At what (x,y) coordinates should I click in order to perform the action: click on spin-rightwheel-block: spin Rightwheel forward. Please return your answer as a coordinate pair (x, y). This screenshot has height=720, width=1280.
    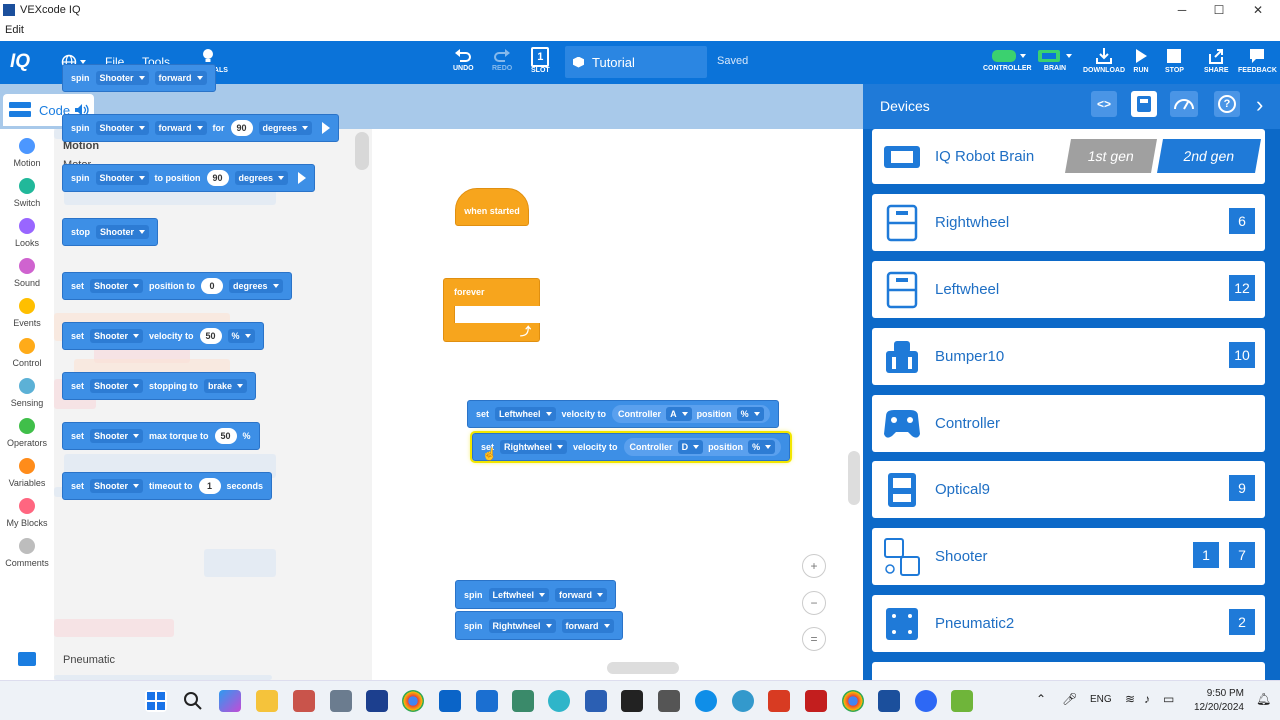
    Looking at the image, I should click on (539, 625).